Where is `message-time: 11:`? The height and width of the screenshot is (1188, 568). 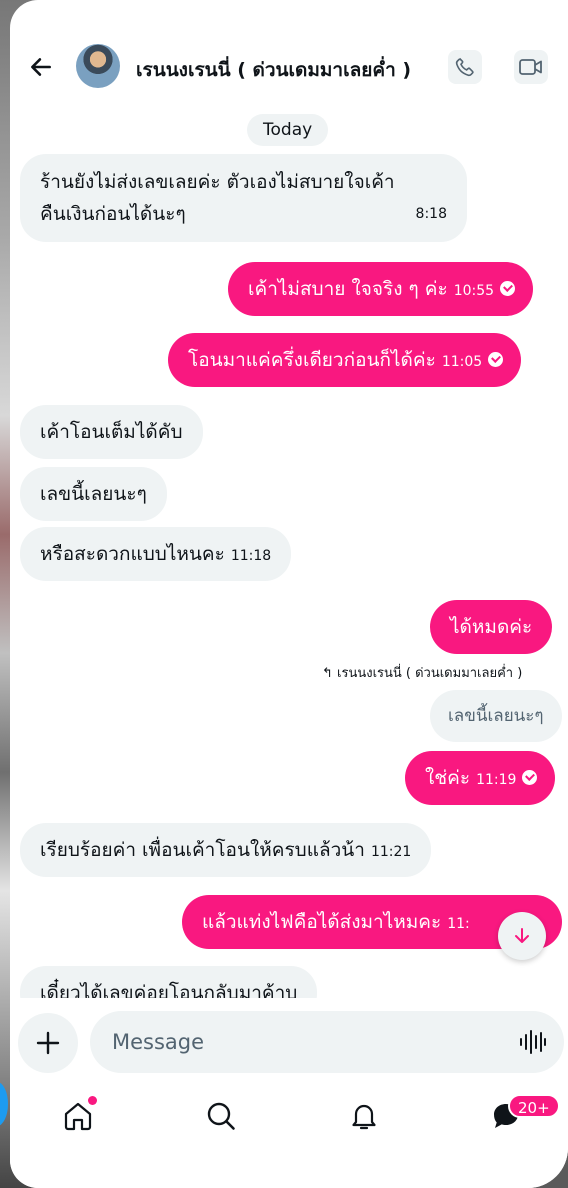 message-time: 11: is located at coordinates (458, 924).